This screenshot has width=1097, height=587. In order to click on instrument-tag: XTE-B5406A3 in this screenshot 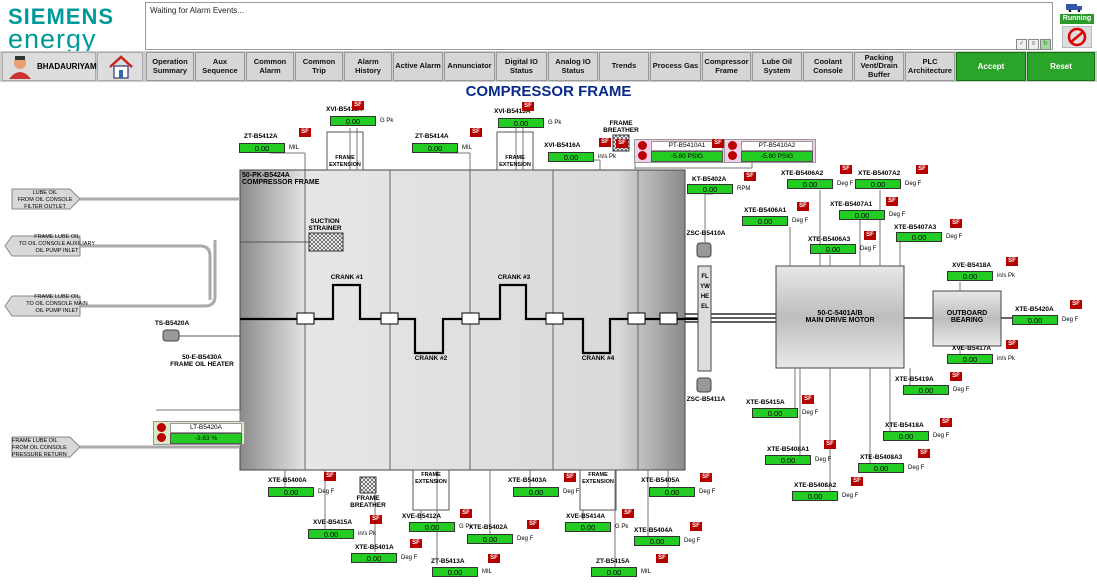, I will do `click(829, 239)`.